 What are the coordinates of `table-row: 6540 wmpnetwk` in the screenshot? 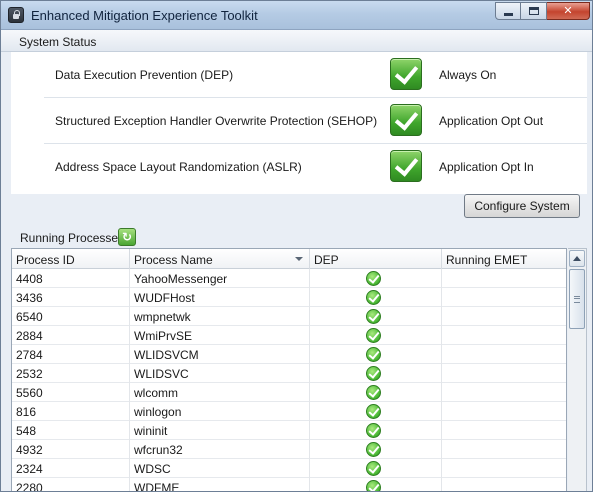 It's located at (289, 316).